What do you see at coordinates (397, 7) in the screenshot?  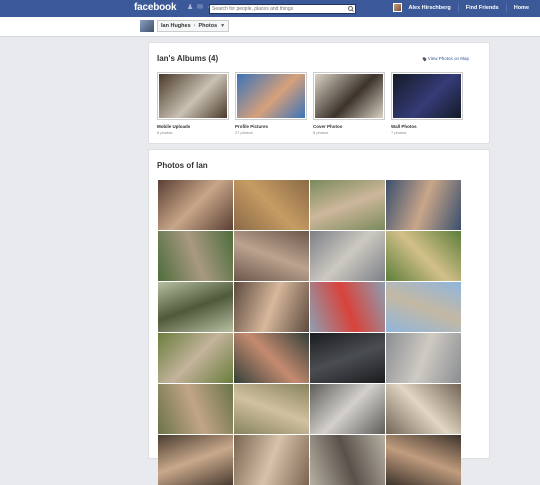 I see `user-avatar` at bounding box center [397, 7].